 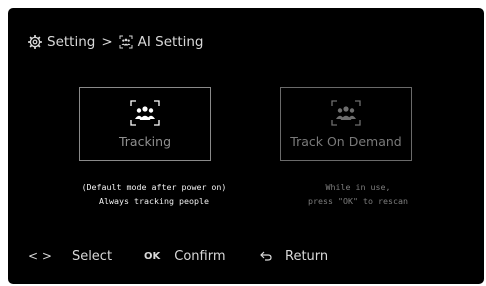 What do you see at coordinates (346, 141) in the screenshot?
I see `mode-title-track-on-demand: Track On Demand` at bounding box center [346, 141].